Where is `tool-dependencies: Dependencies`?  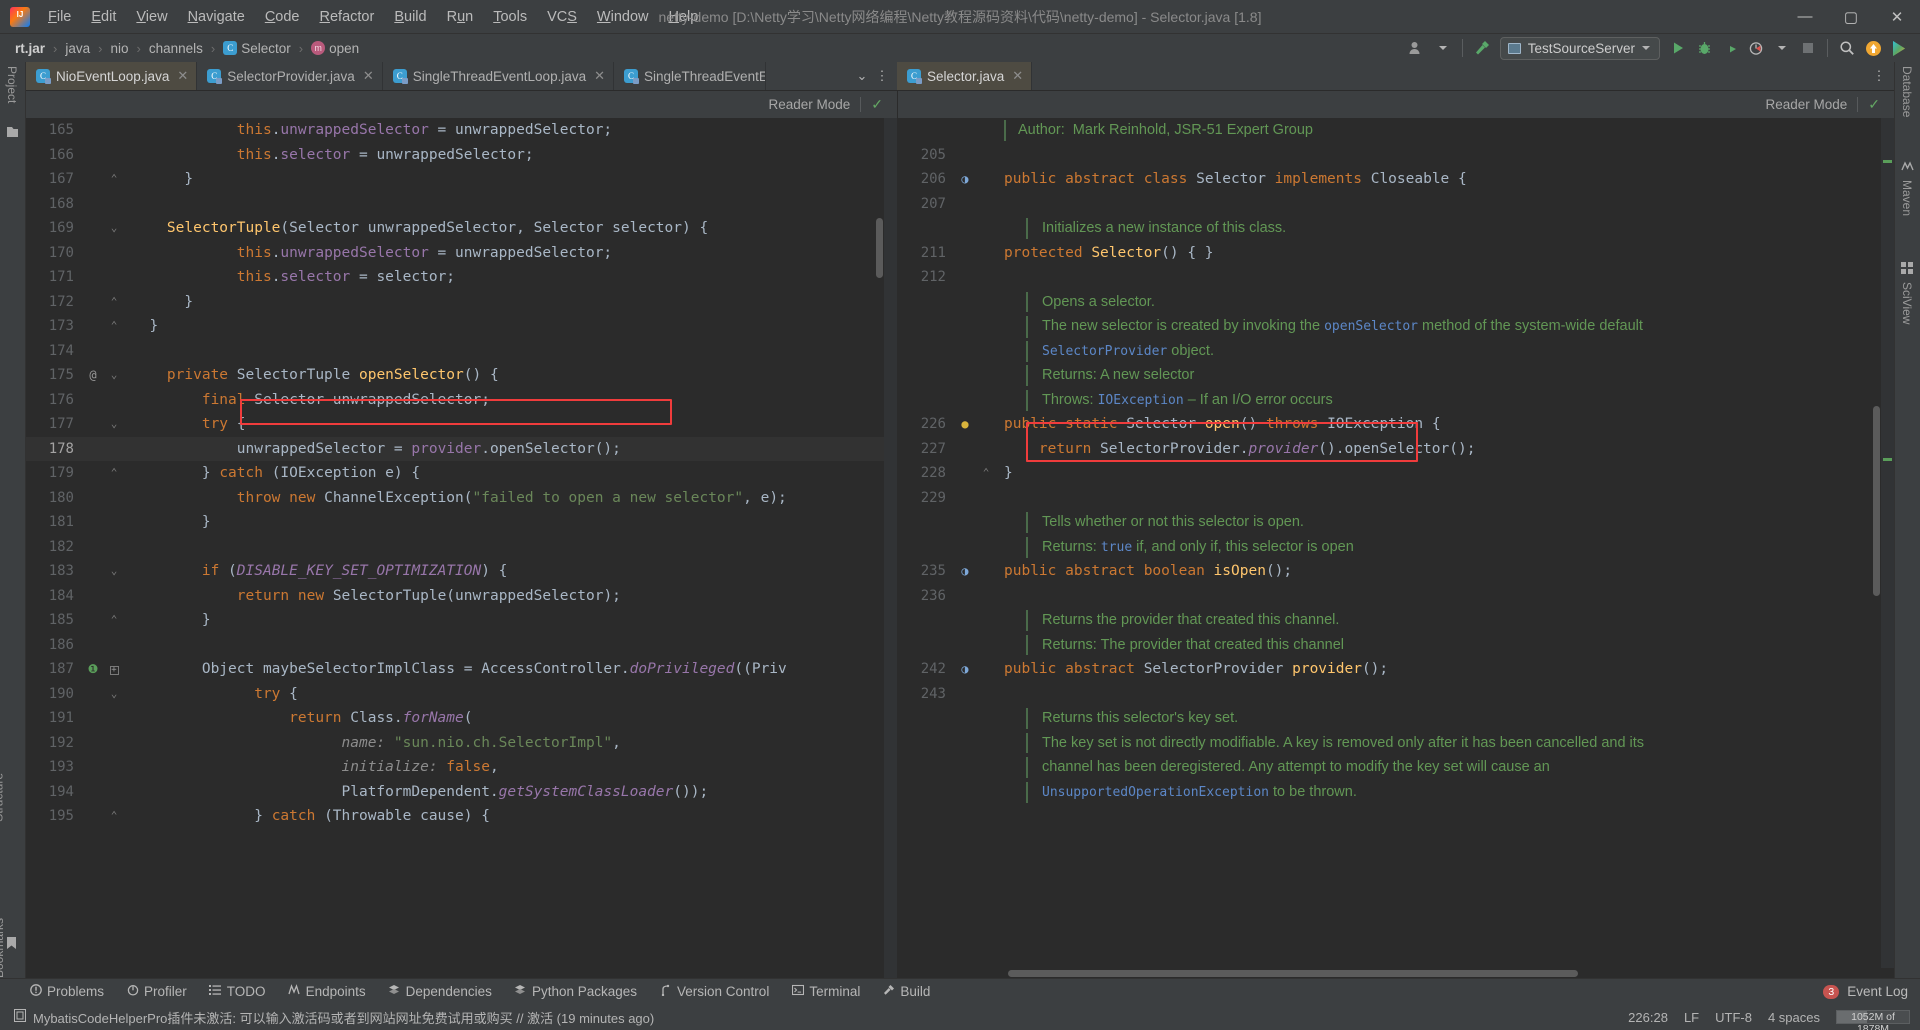 tool-dependencies: Dependencies is located at coordinates (440, 991).